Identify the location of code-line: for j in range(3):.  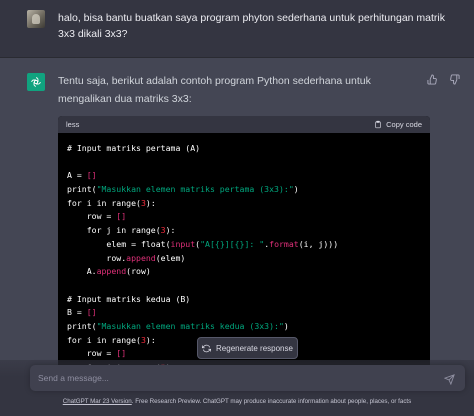
(244, 231).